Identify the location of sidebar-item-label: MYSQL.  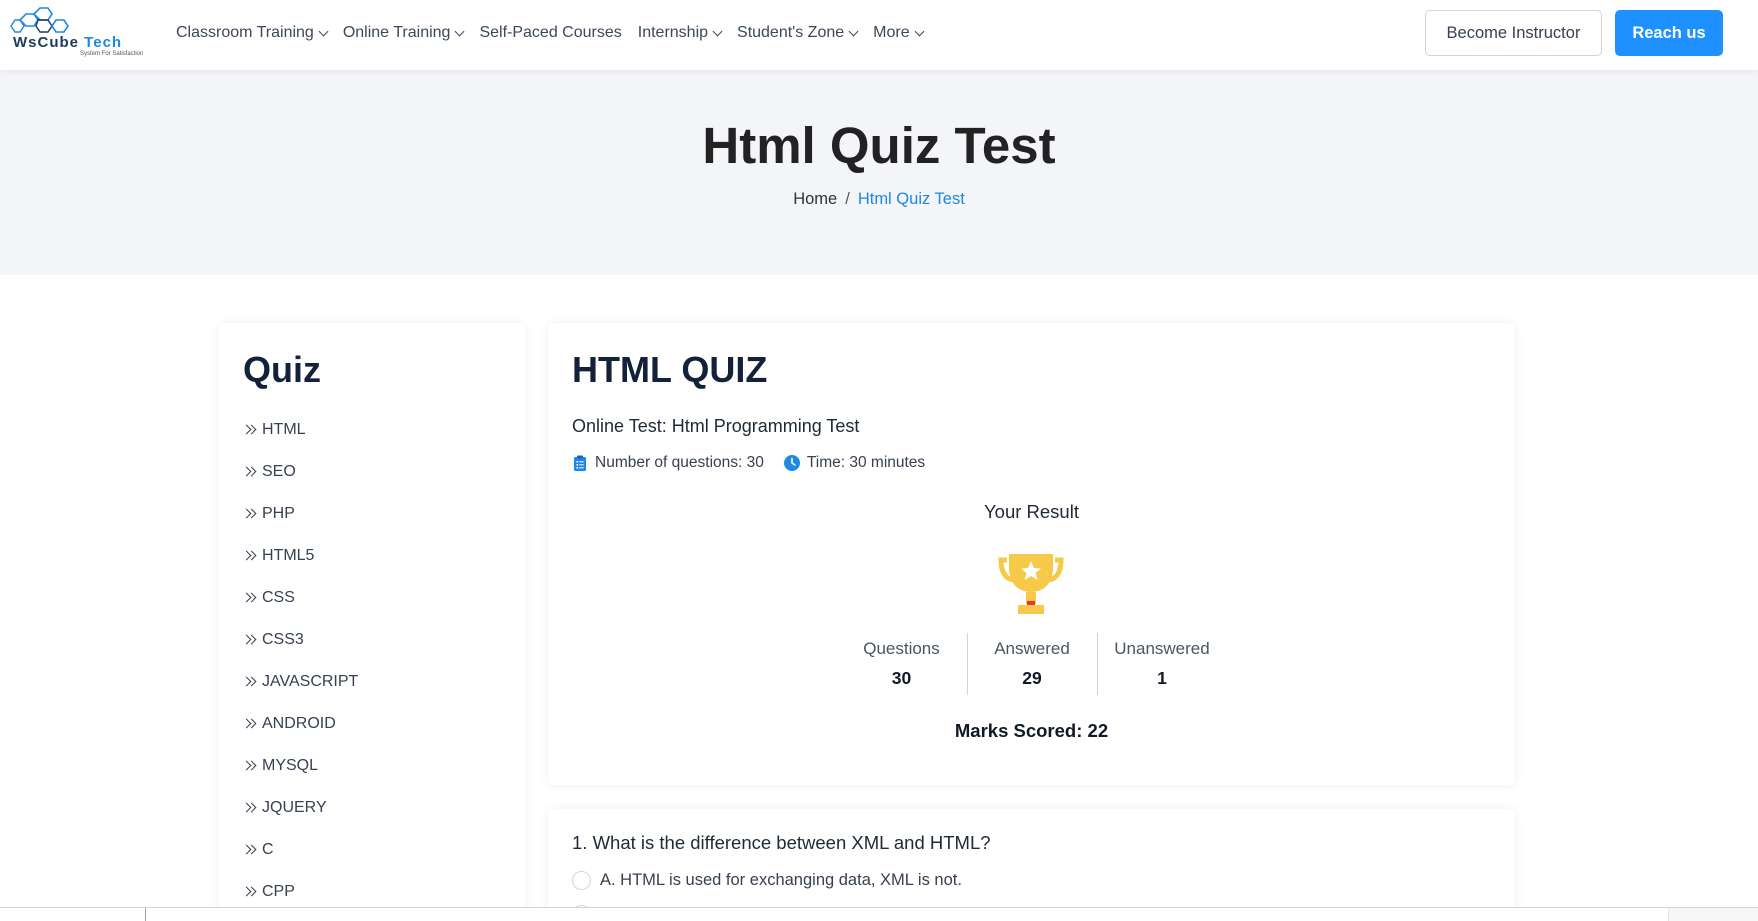
(290, 765).